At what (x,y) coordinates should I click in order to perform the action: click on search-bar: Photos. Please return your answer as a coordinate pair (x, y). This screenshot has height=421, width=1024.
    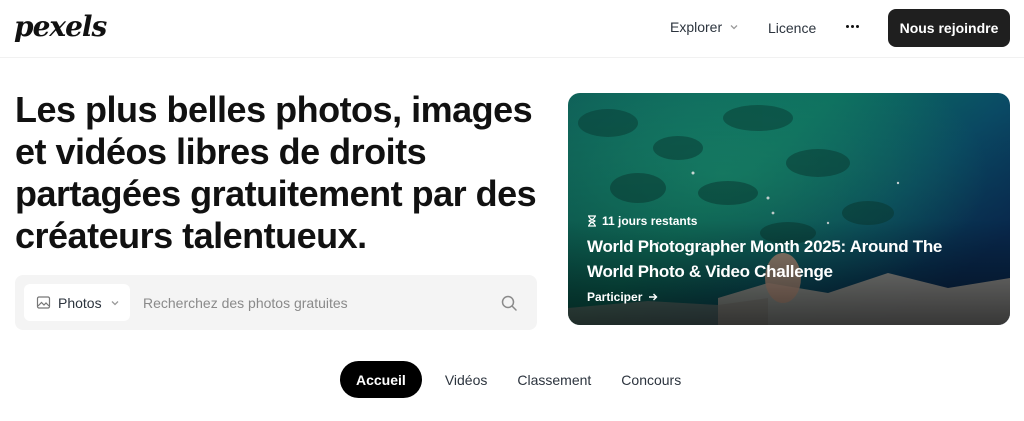
    Looking at the image, I should click on (276, 302).